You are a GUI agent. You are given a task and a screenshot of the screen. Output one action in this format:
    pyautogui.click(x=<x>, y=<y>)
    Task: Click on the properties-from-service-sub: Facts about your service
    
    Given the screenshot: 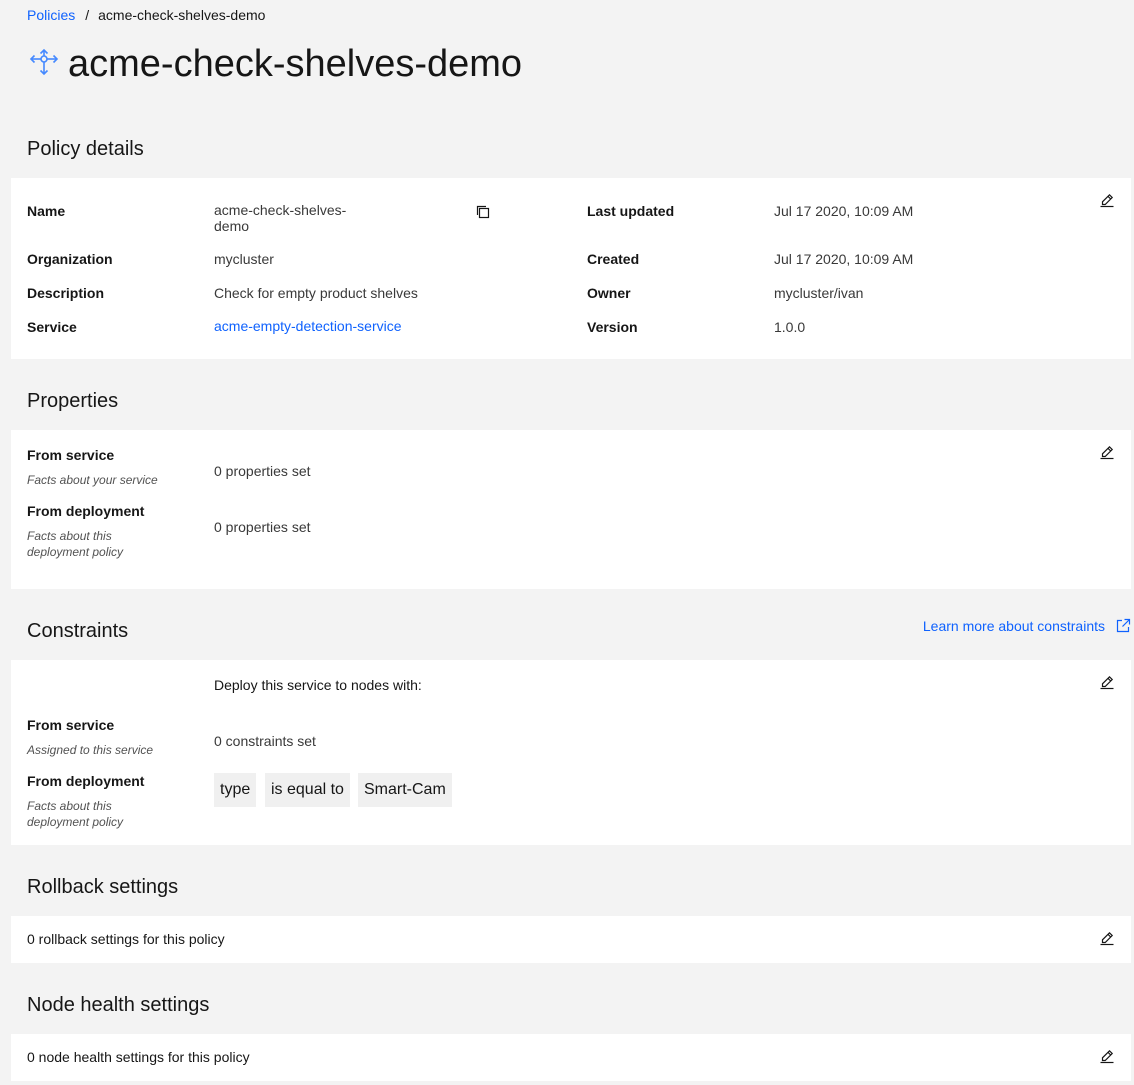 What is the action you would take?
    pyautogui.click(x=92, y=480)
    